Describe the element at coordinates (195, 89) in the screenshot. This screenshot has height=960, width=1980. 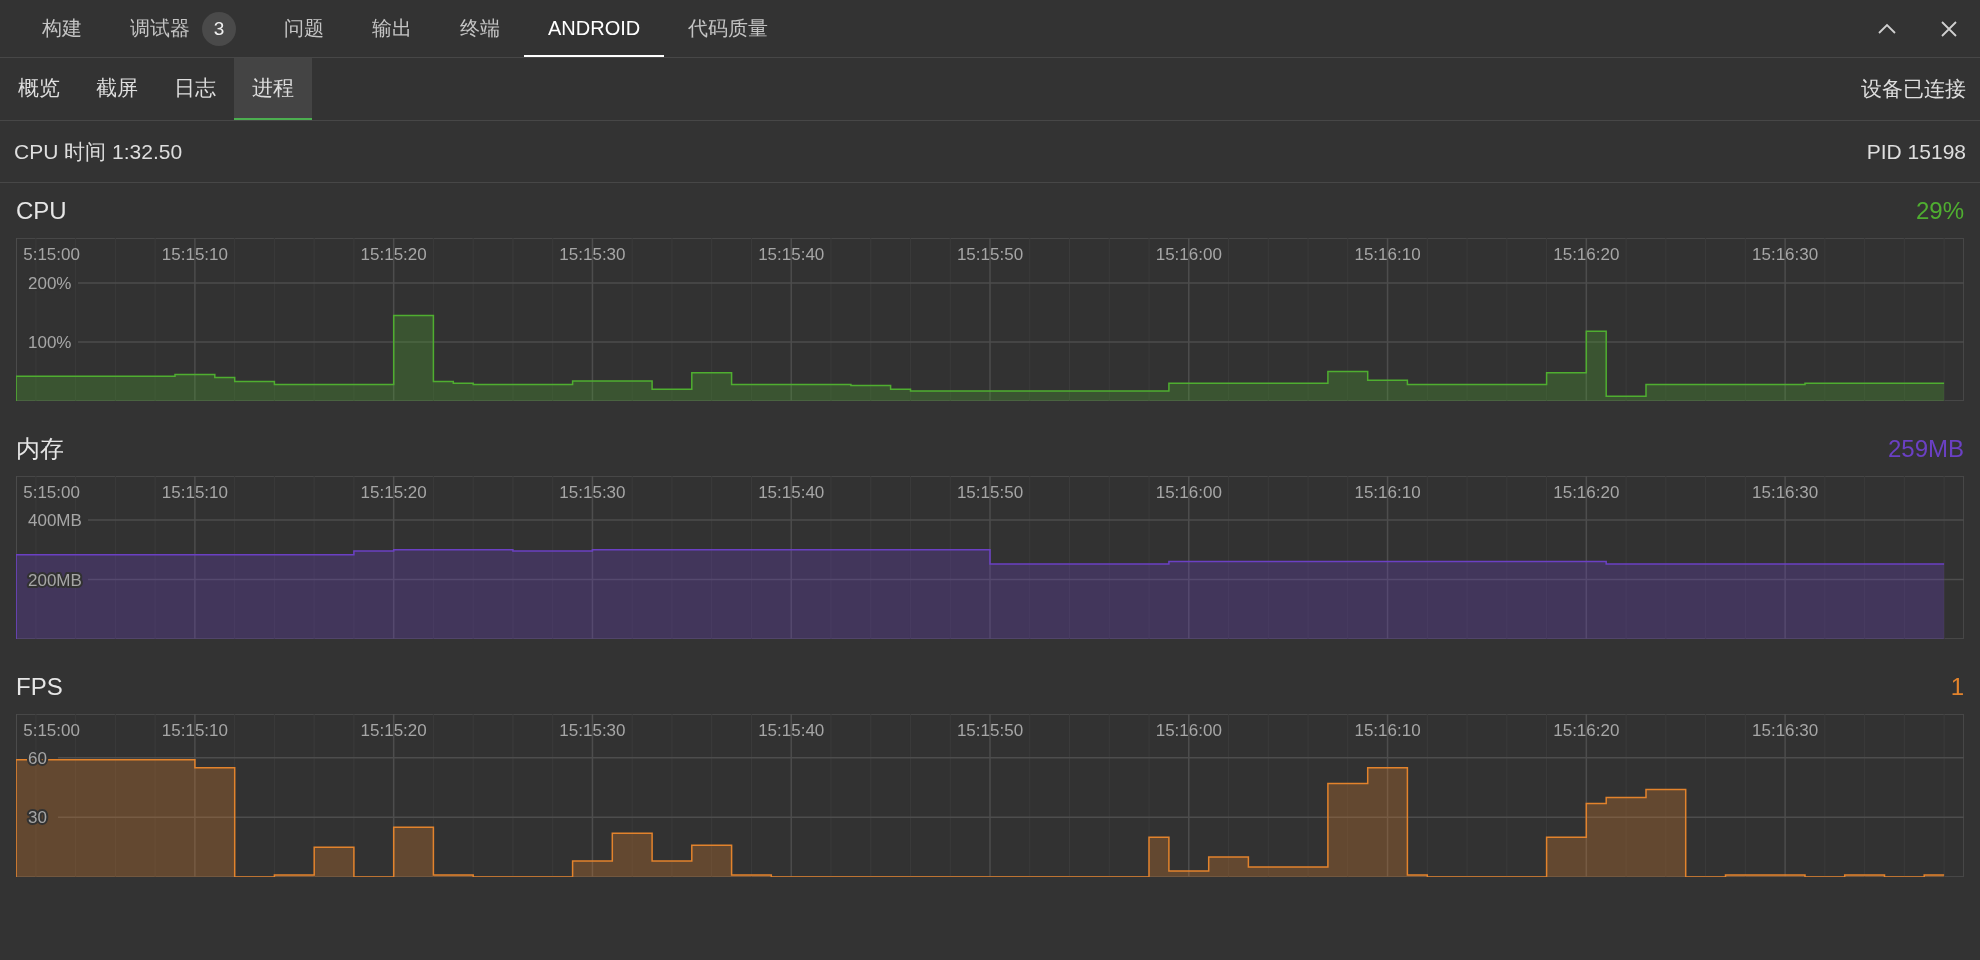
I see `sub-tab: 日志` at that location.